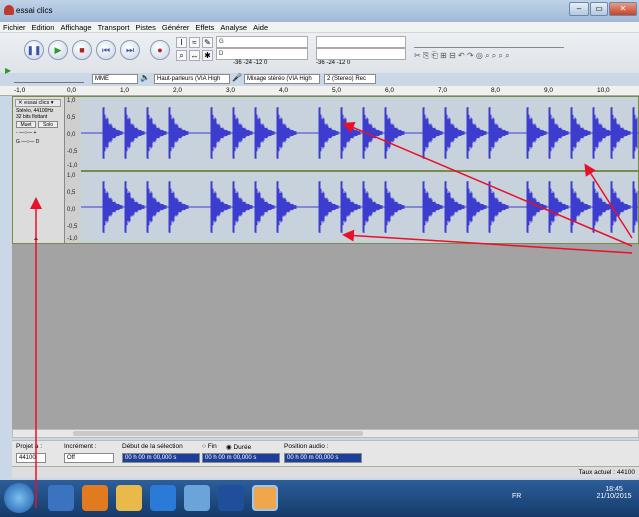  I want to click on draw-tool: ✎, so click(207, 42).